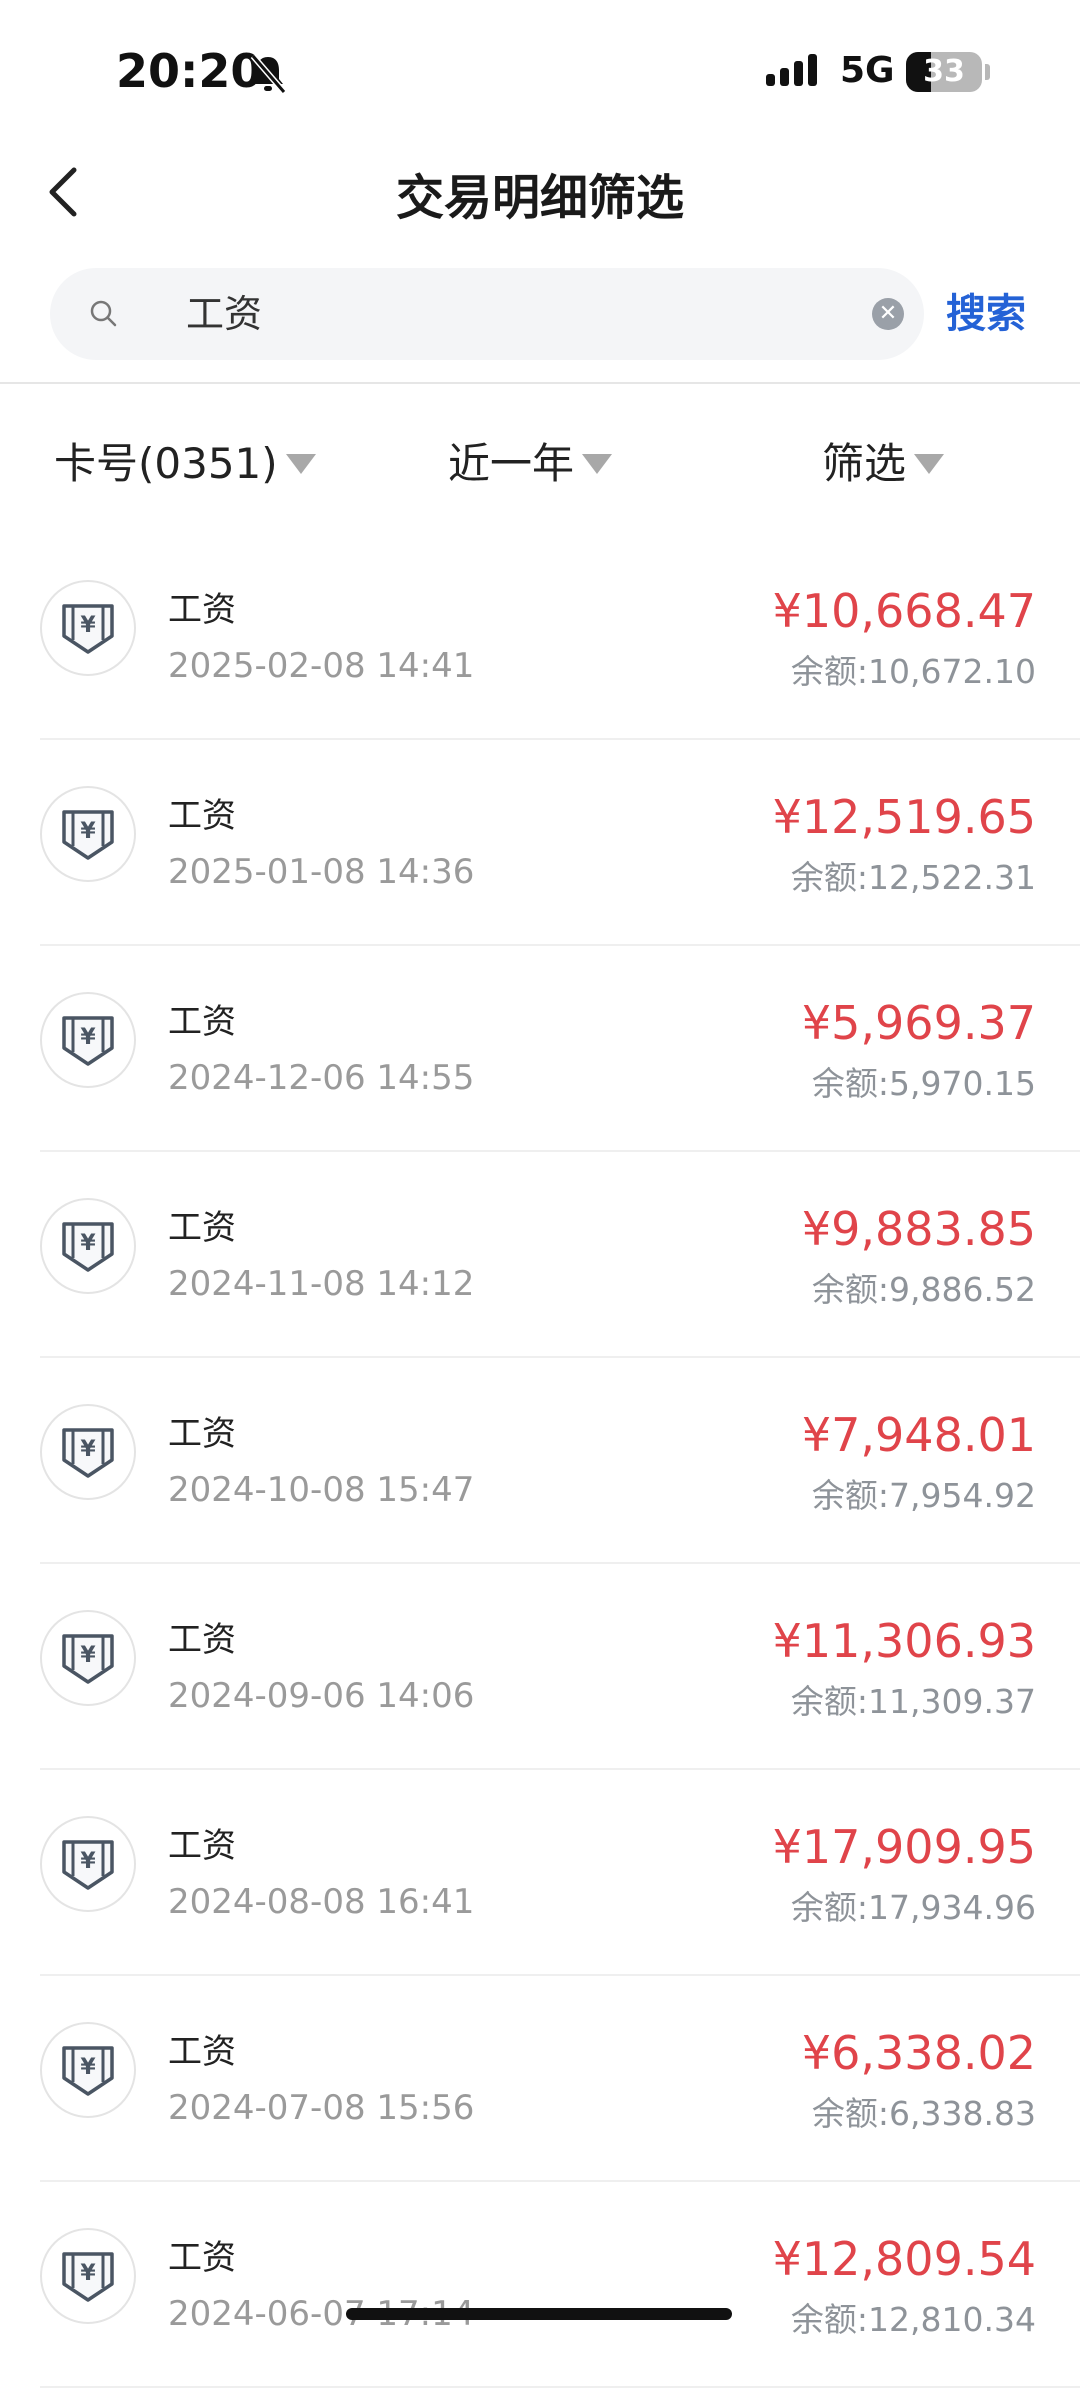  What do you see at coordinates (923, 1289) in the screenshot?
I see `transaction-balance: 余额:9,886.52` at bounding box center [923, 1289].